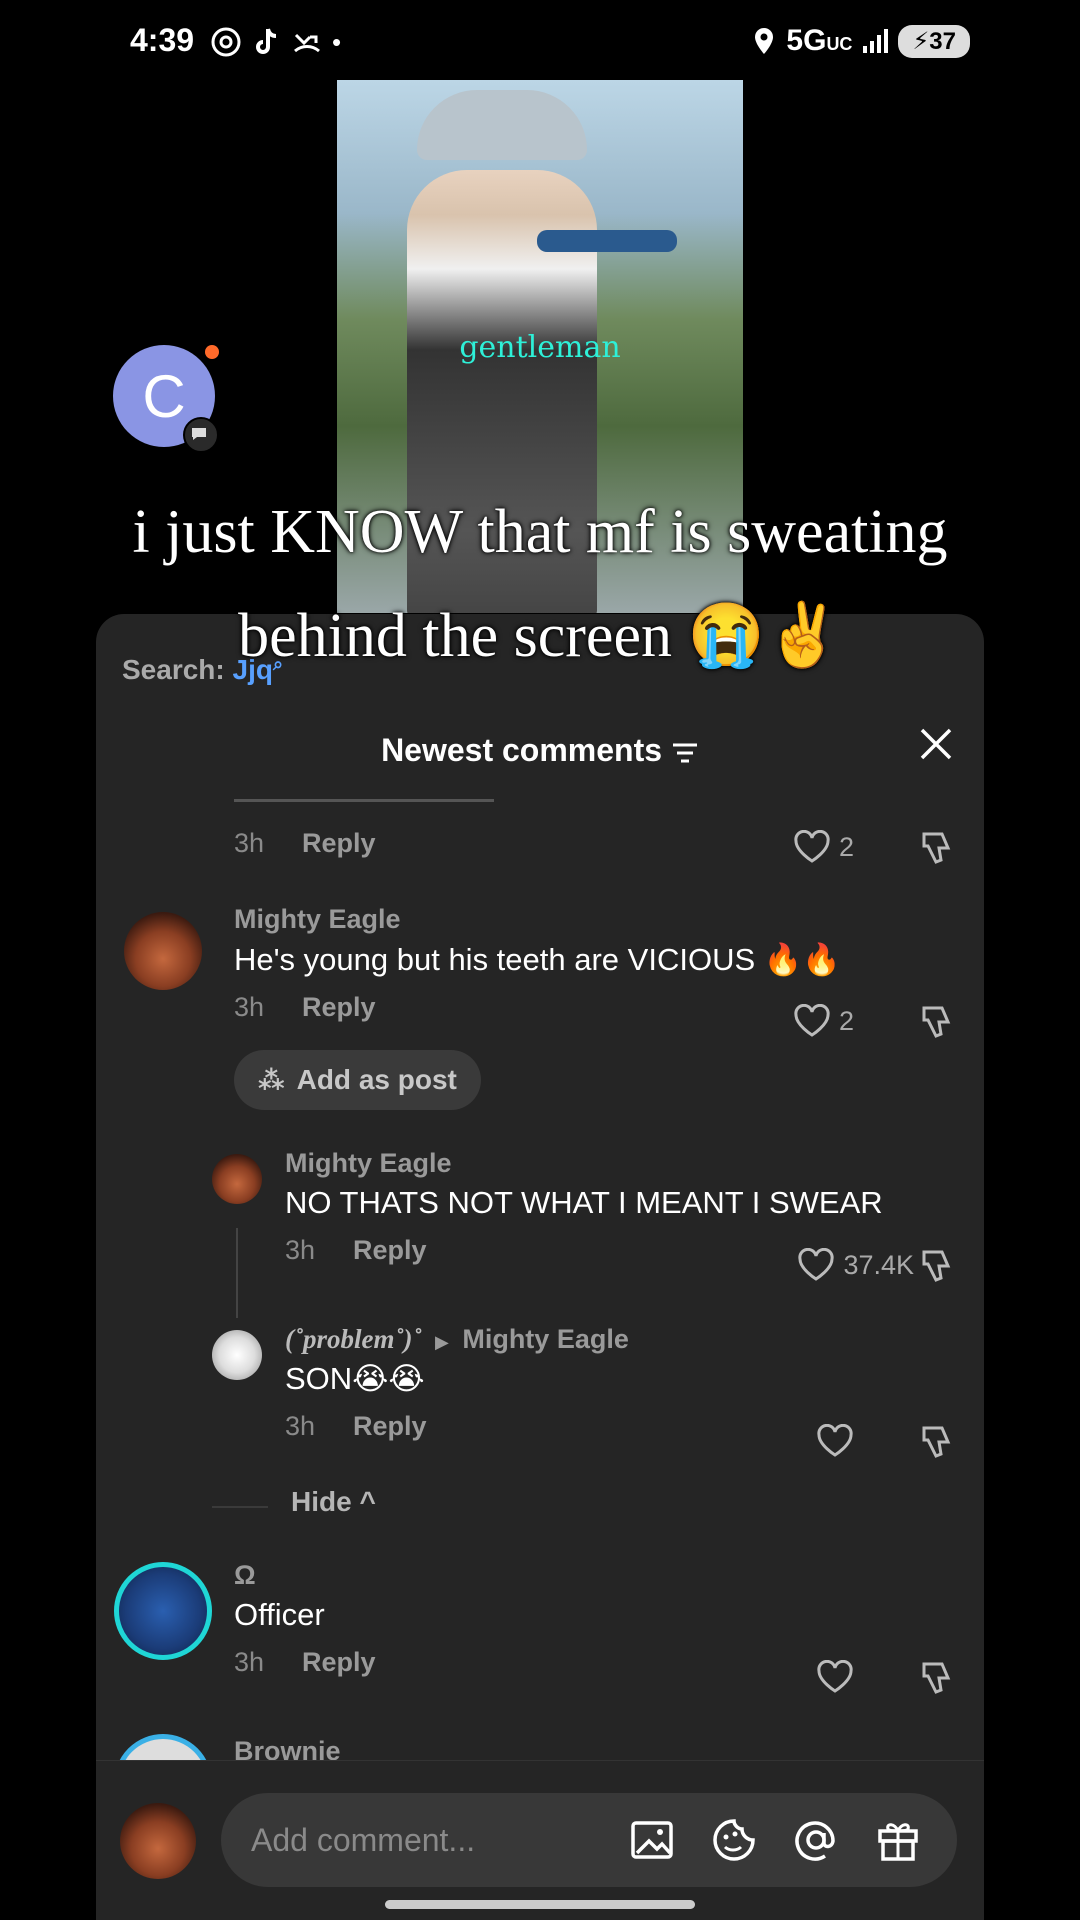 The width and height of the screenshot is (1080, 1920). Describe the element at coordinates (164, 396) in the screenshot. I see `creator-avatar-letter: C` at that location.